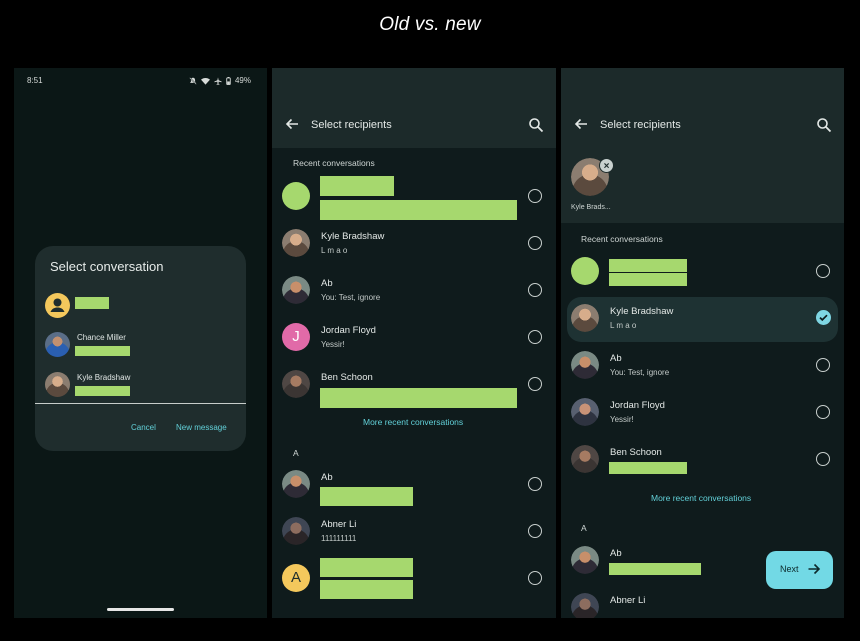 This screenshot has width=860, height=641. I want to click on next-label: Next, so click(789, 569).